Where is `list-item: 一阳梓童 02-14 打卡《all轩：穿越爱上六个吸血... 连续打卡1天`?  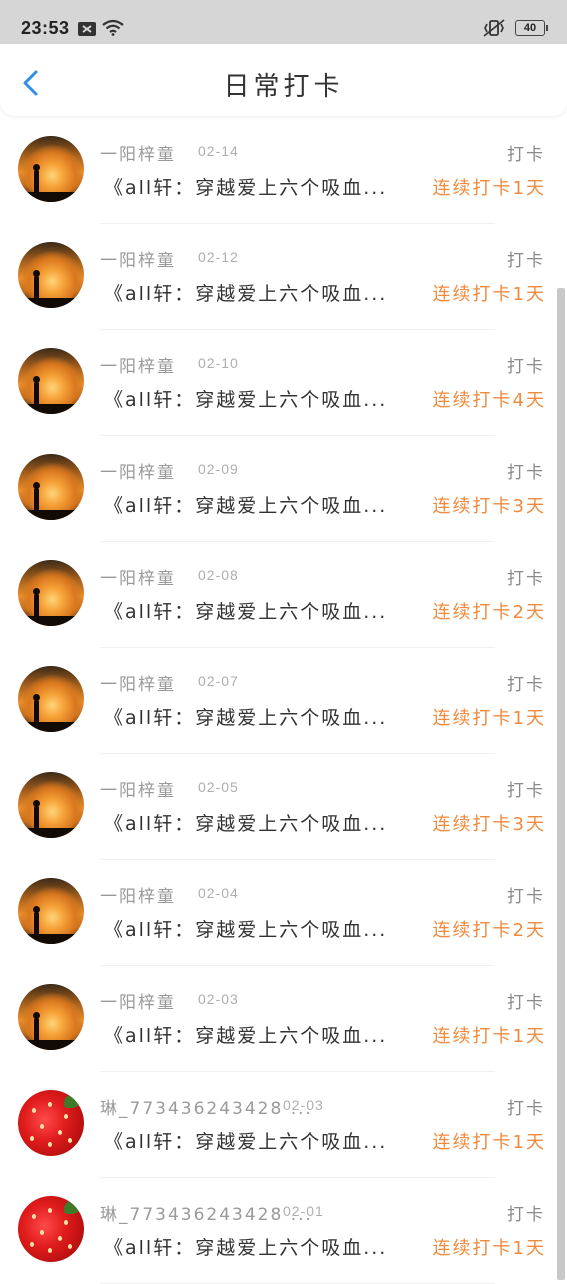 list-item: 一阳梓童 02-14 打卡《all轩：穿越爱上六个吸血... 连续打卡1天 is located at coordinates (283, 171).